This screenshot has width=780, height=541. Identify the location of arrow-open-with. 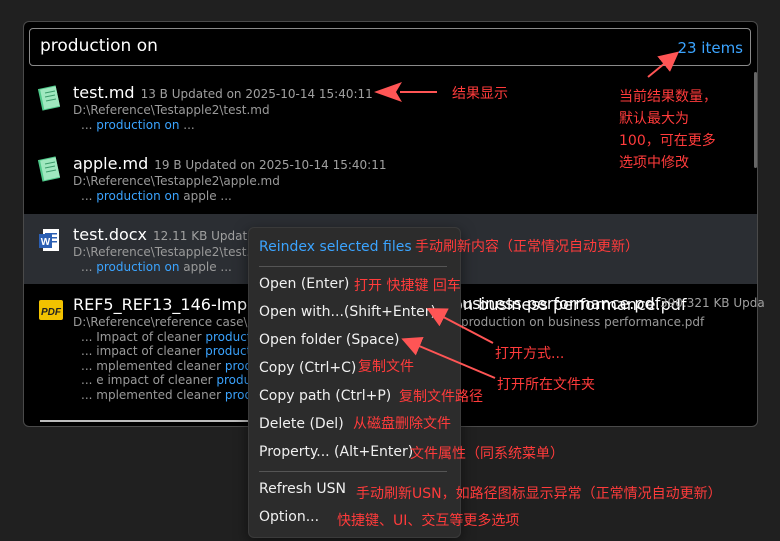
(460, 326).